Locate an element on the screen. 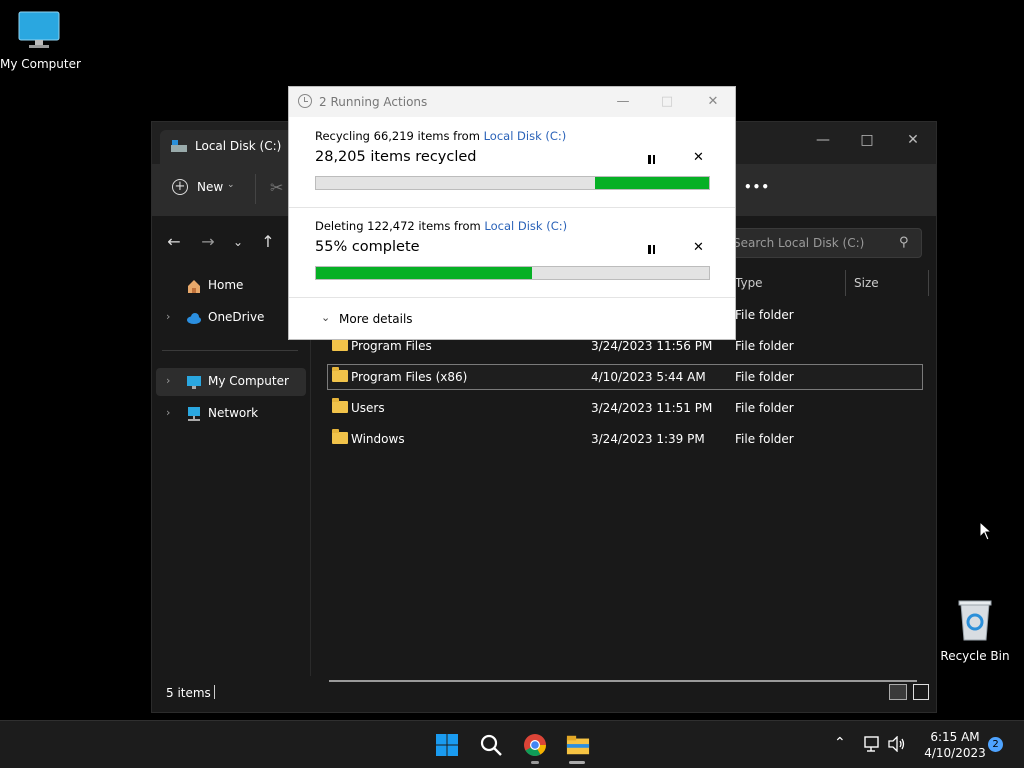  operation-status: 55% complete is located at coordinates (367, 247).